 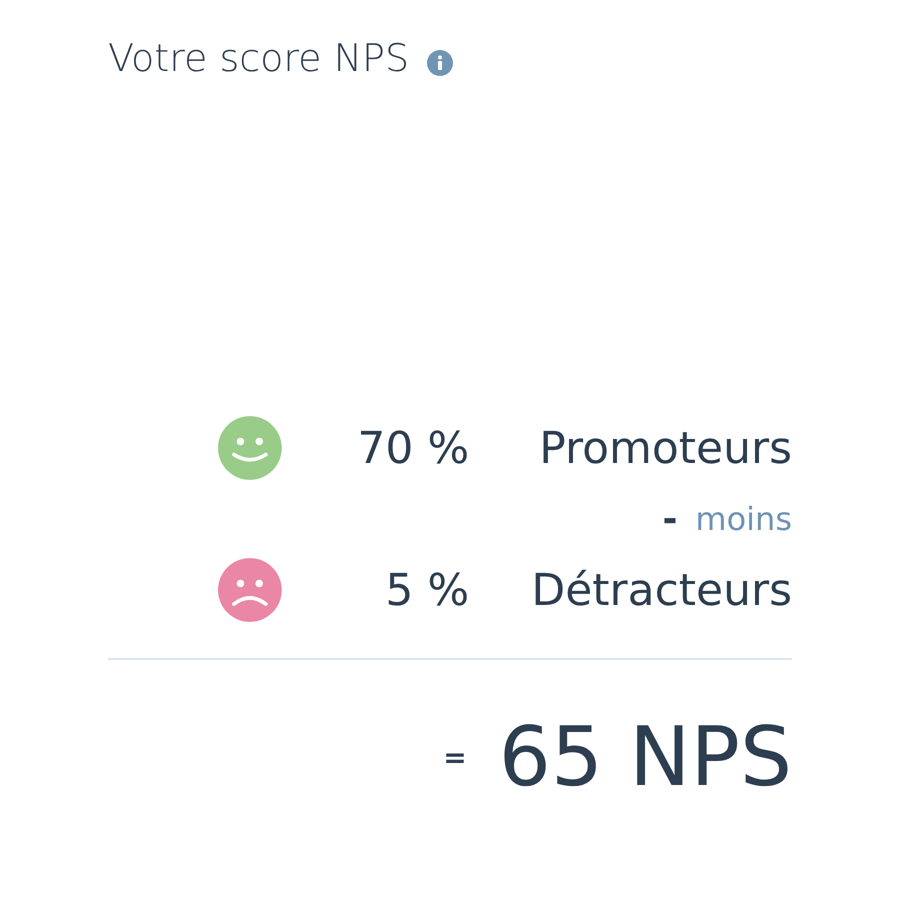 What do you see at coordinates (665, 448) in the screenshot?
I see `category-label: Promoteurs` at bounding box center [665, 448].